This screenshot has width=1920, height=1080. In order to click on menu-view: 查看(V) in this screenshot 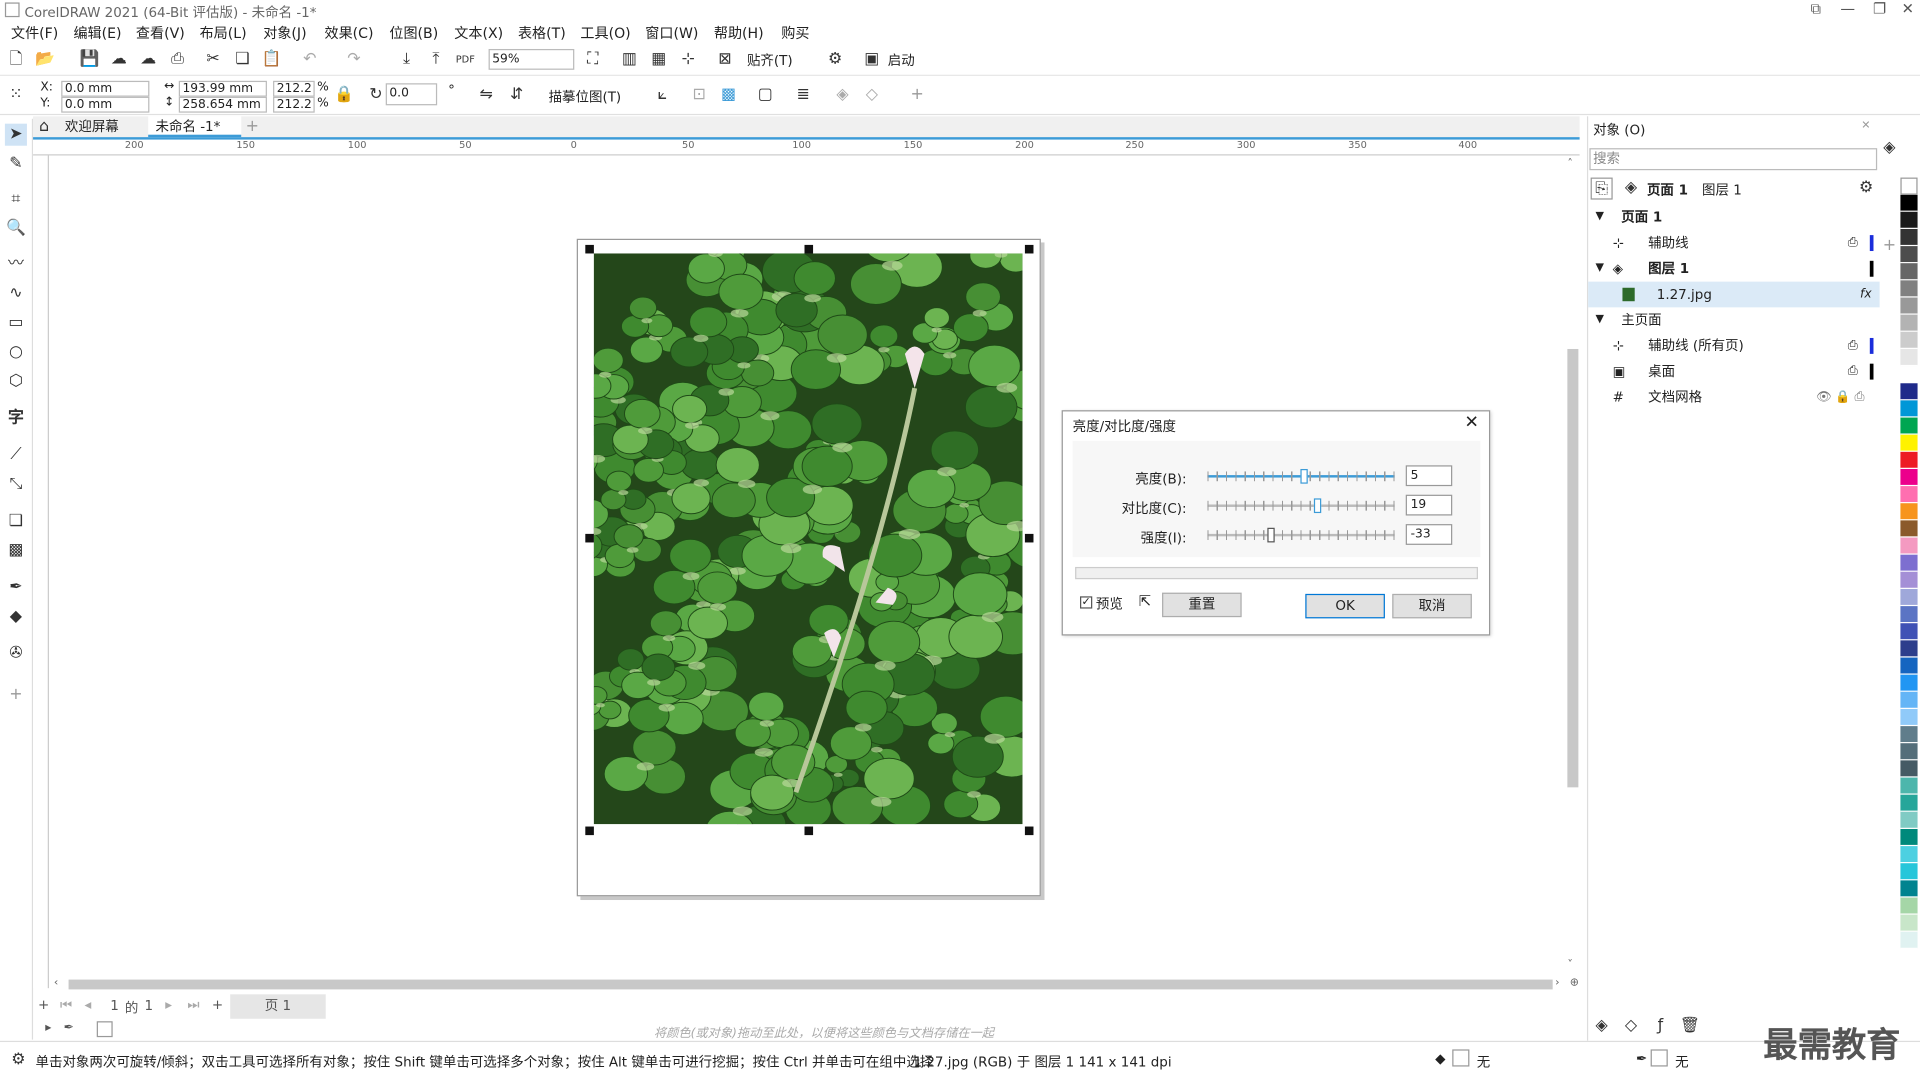, I will do `click(160, 33)`.